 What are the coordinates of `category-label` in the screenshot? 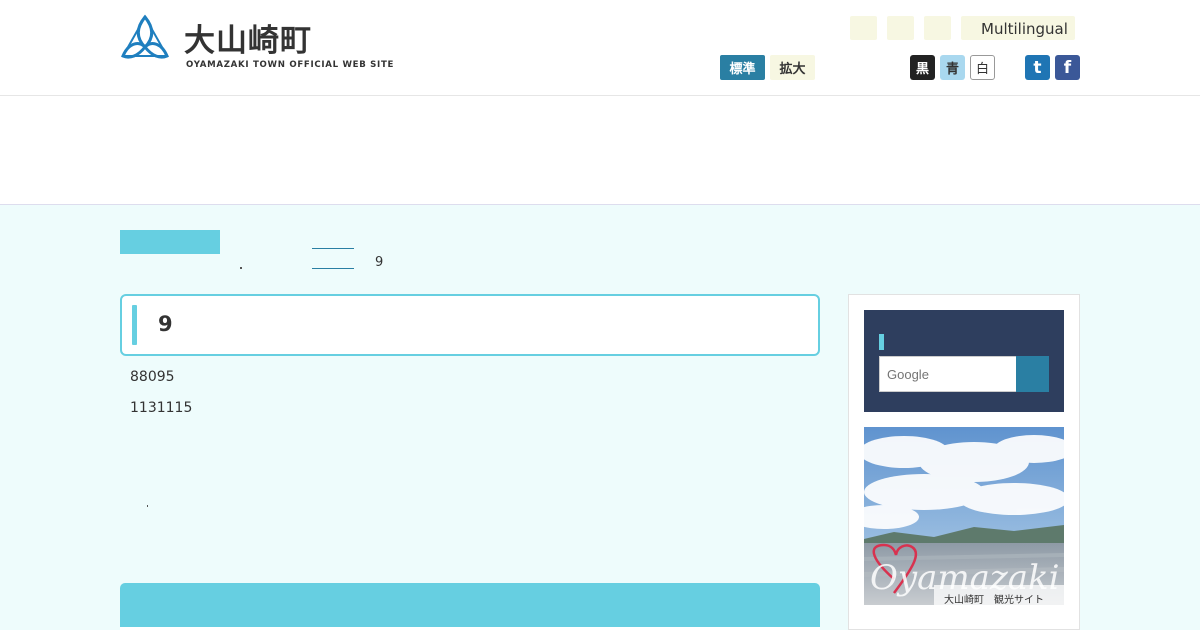 It's located at (170, 242).